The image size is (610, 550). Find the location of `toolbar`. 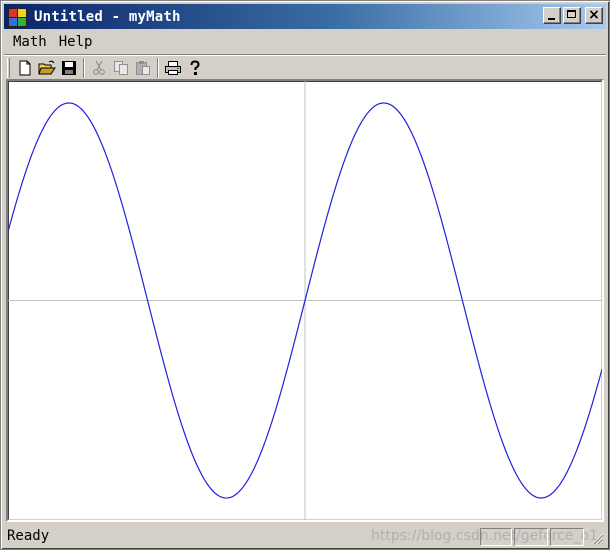

toolbar is located at coordinates (305, 67).